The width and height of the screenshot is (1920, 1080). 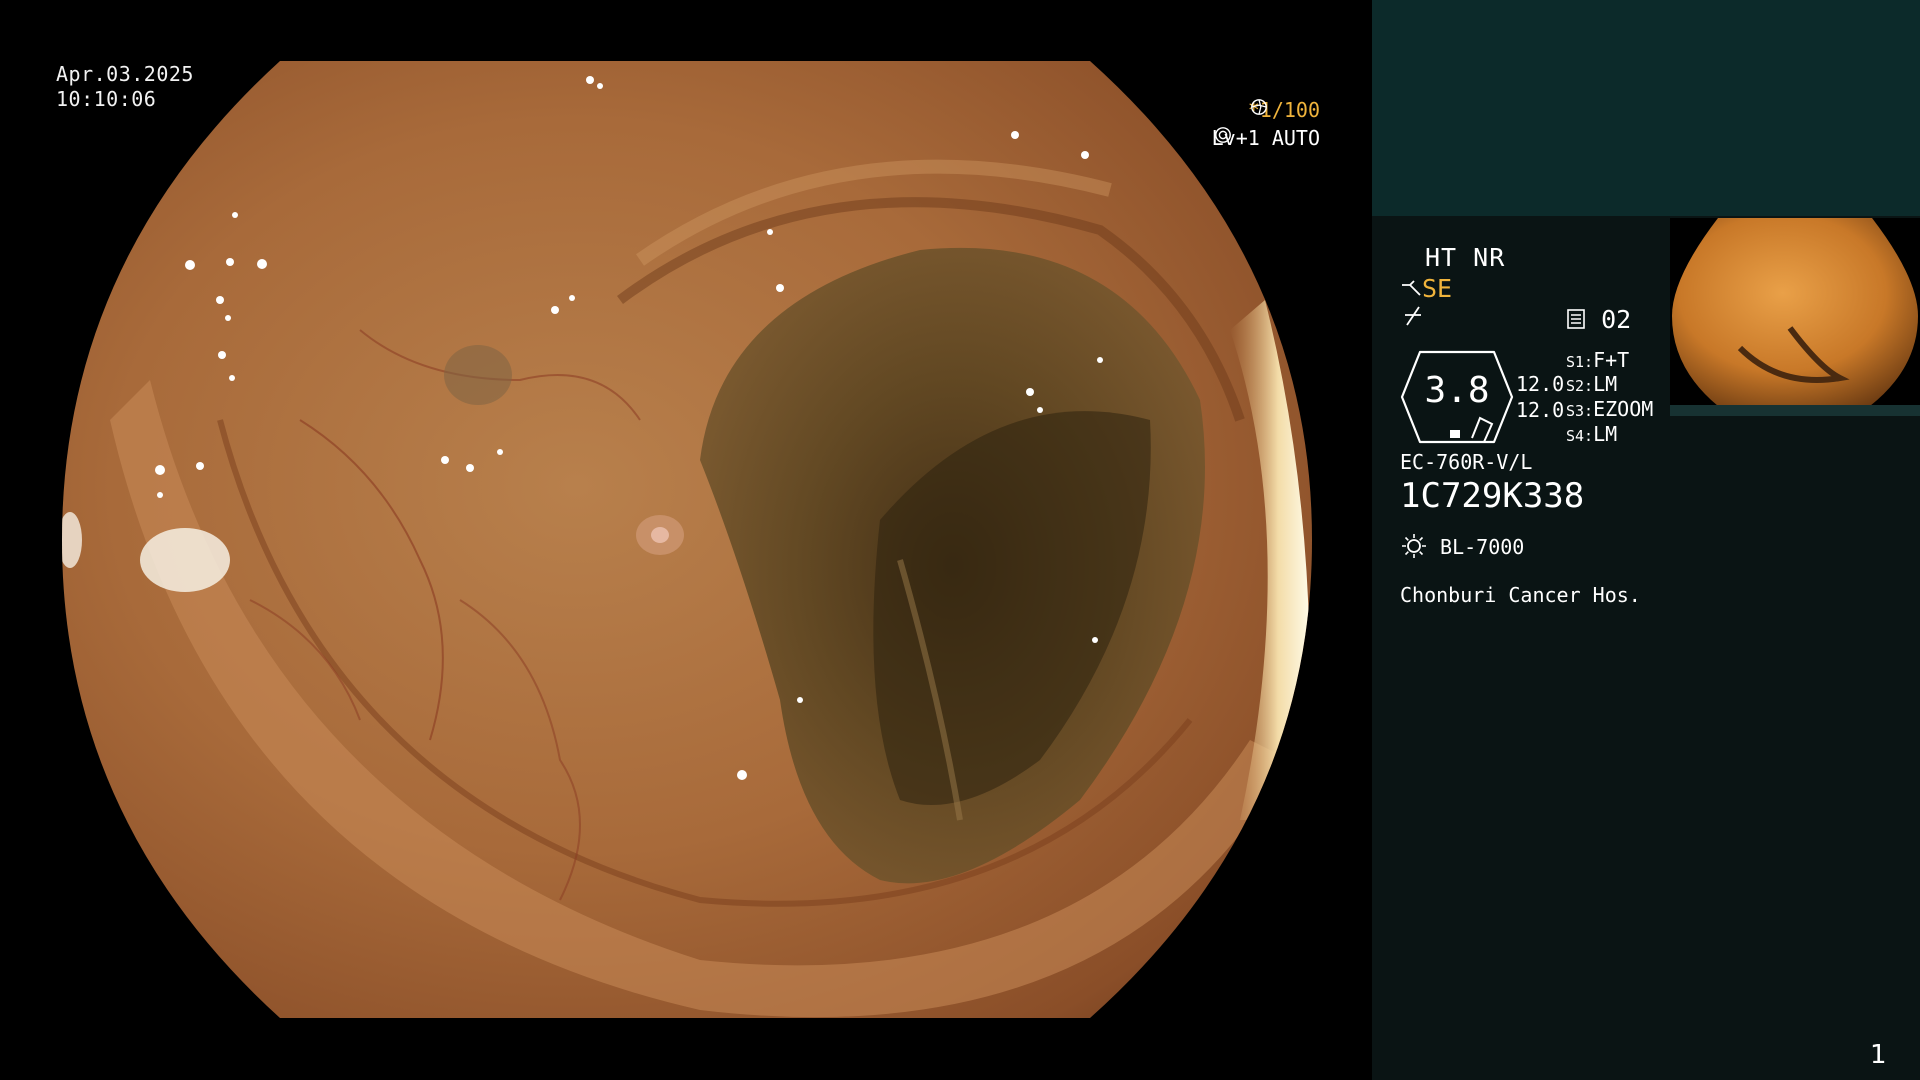 I want to click on color-value-2: 12.0, so click(x=1540, y=410).